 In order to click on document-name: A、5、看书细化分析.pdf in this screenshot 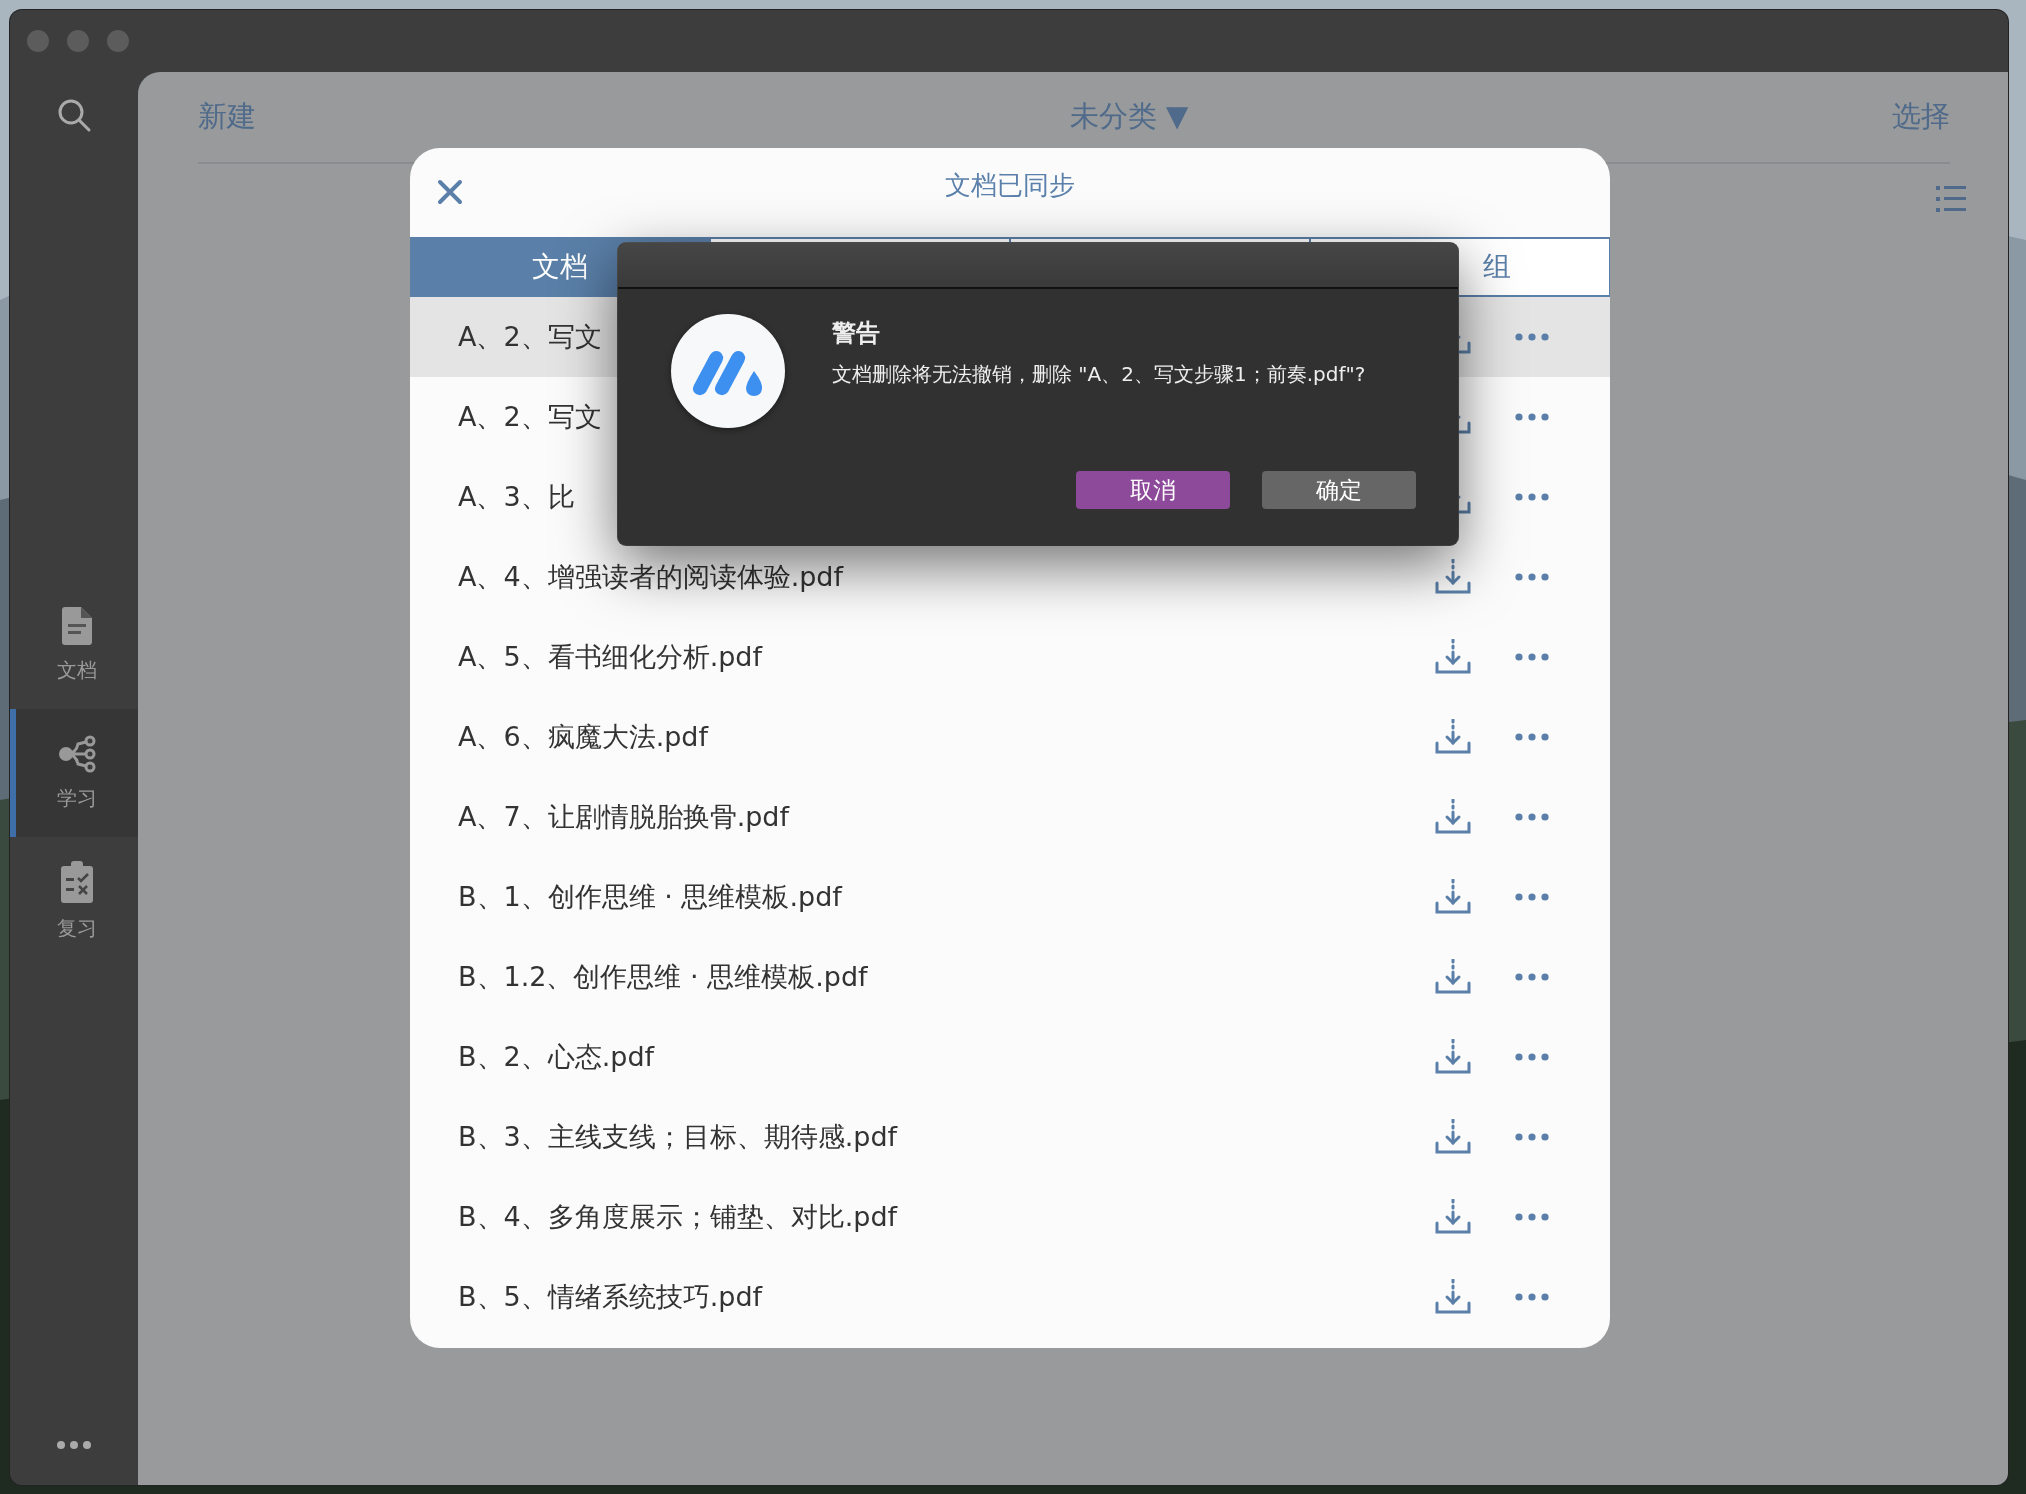, I will do `click(610, 657)`.